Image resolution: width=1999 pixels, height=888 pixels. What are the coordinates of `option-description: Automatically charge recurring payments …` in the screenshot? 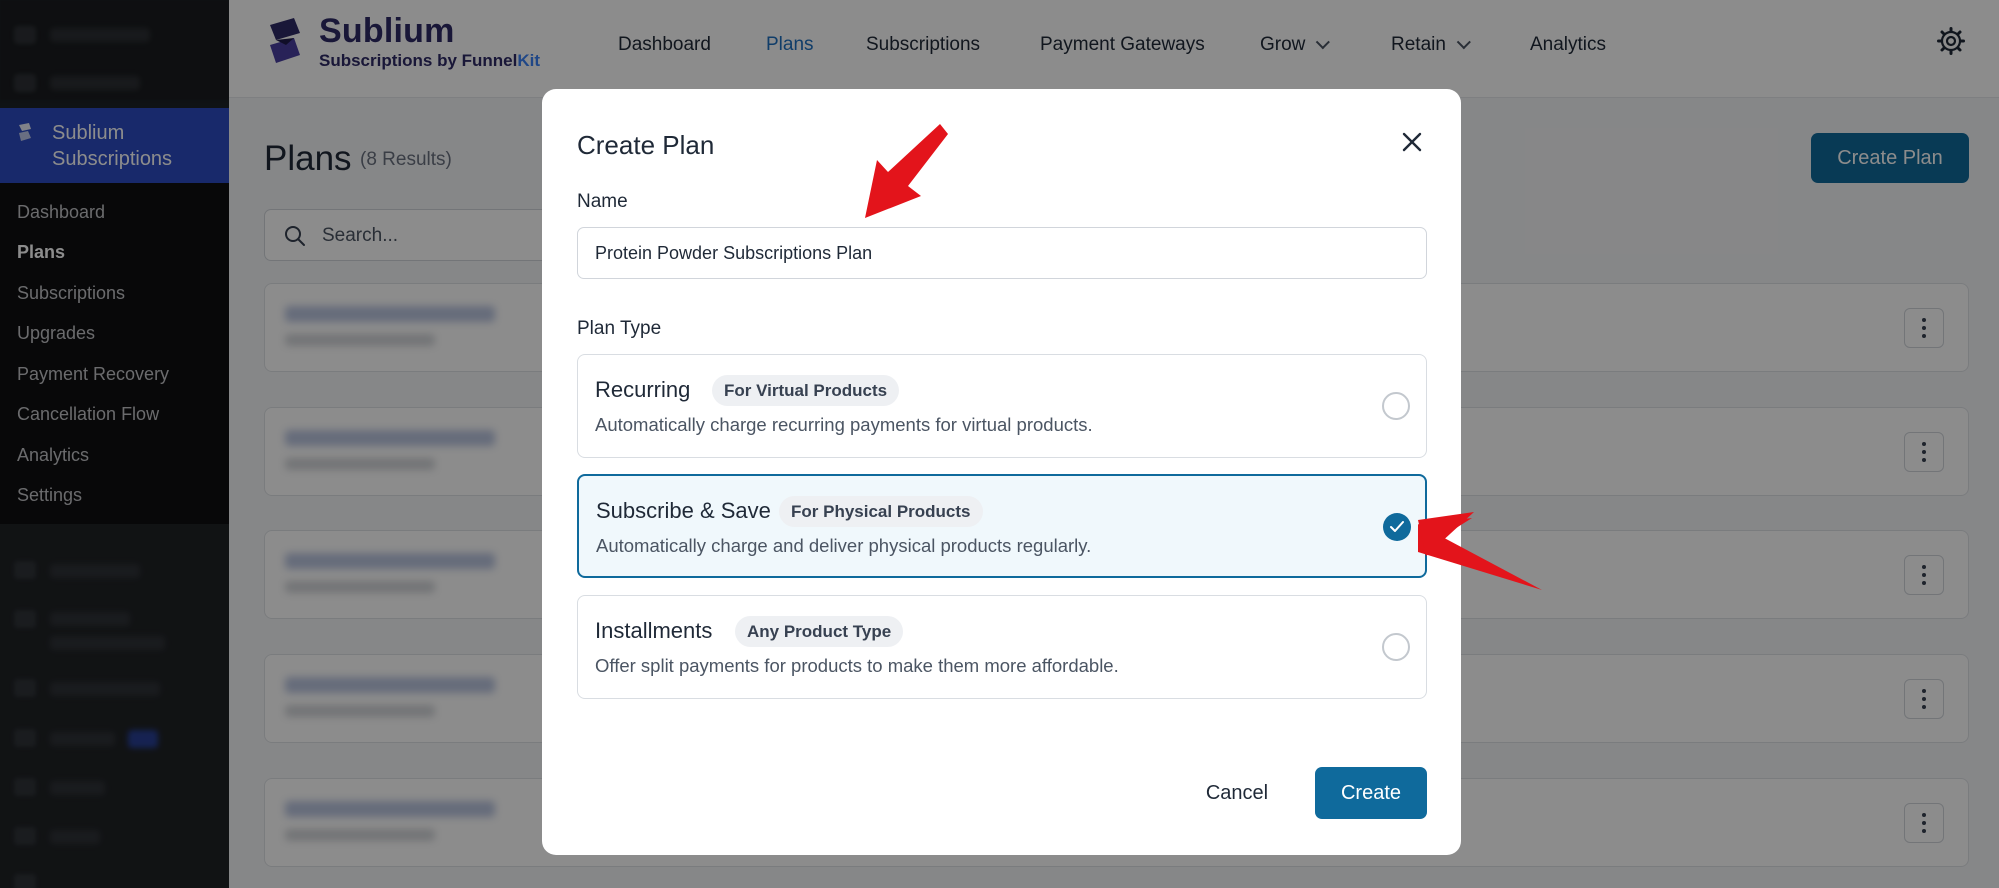 It's located at (844, 424).